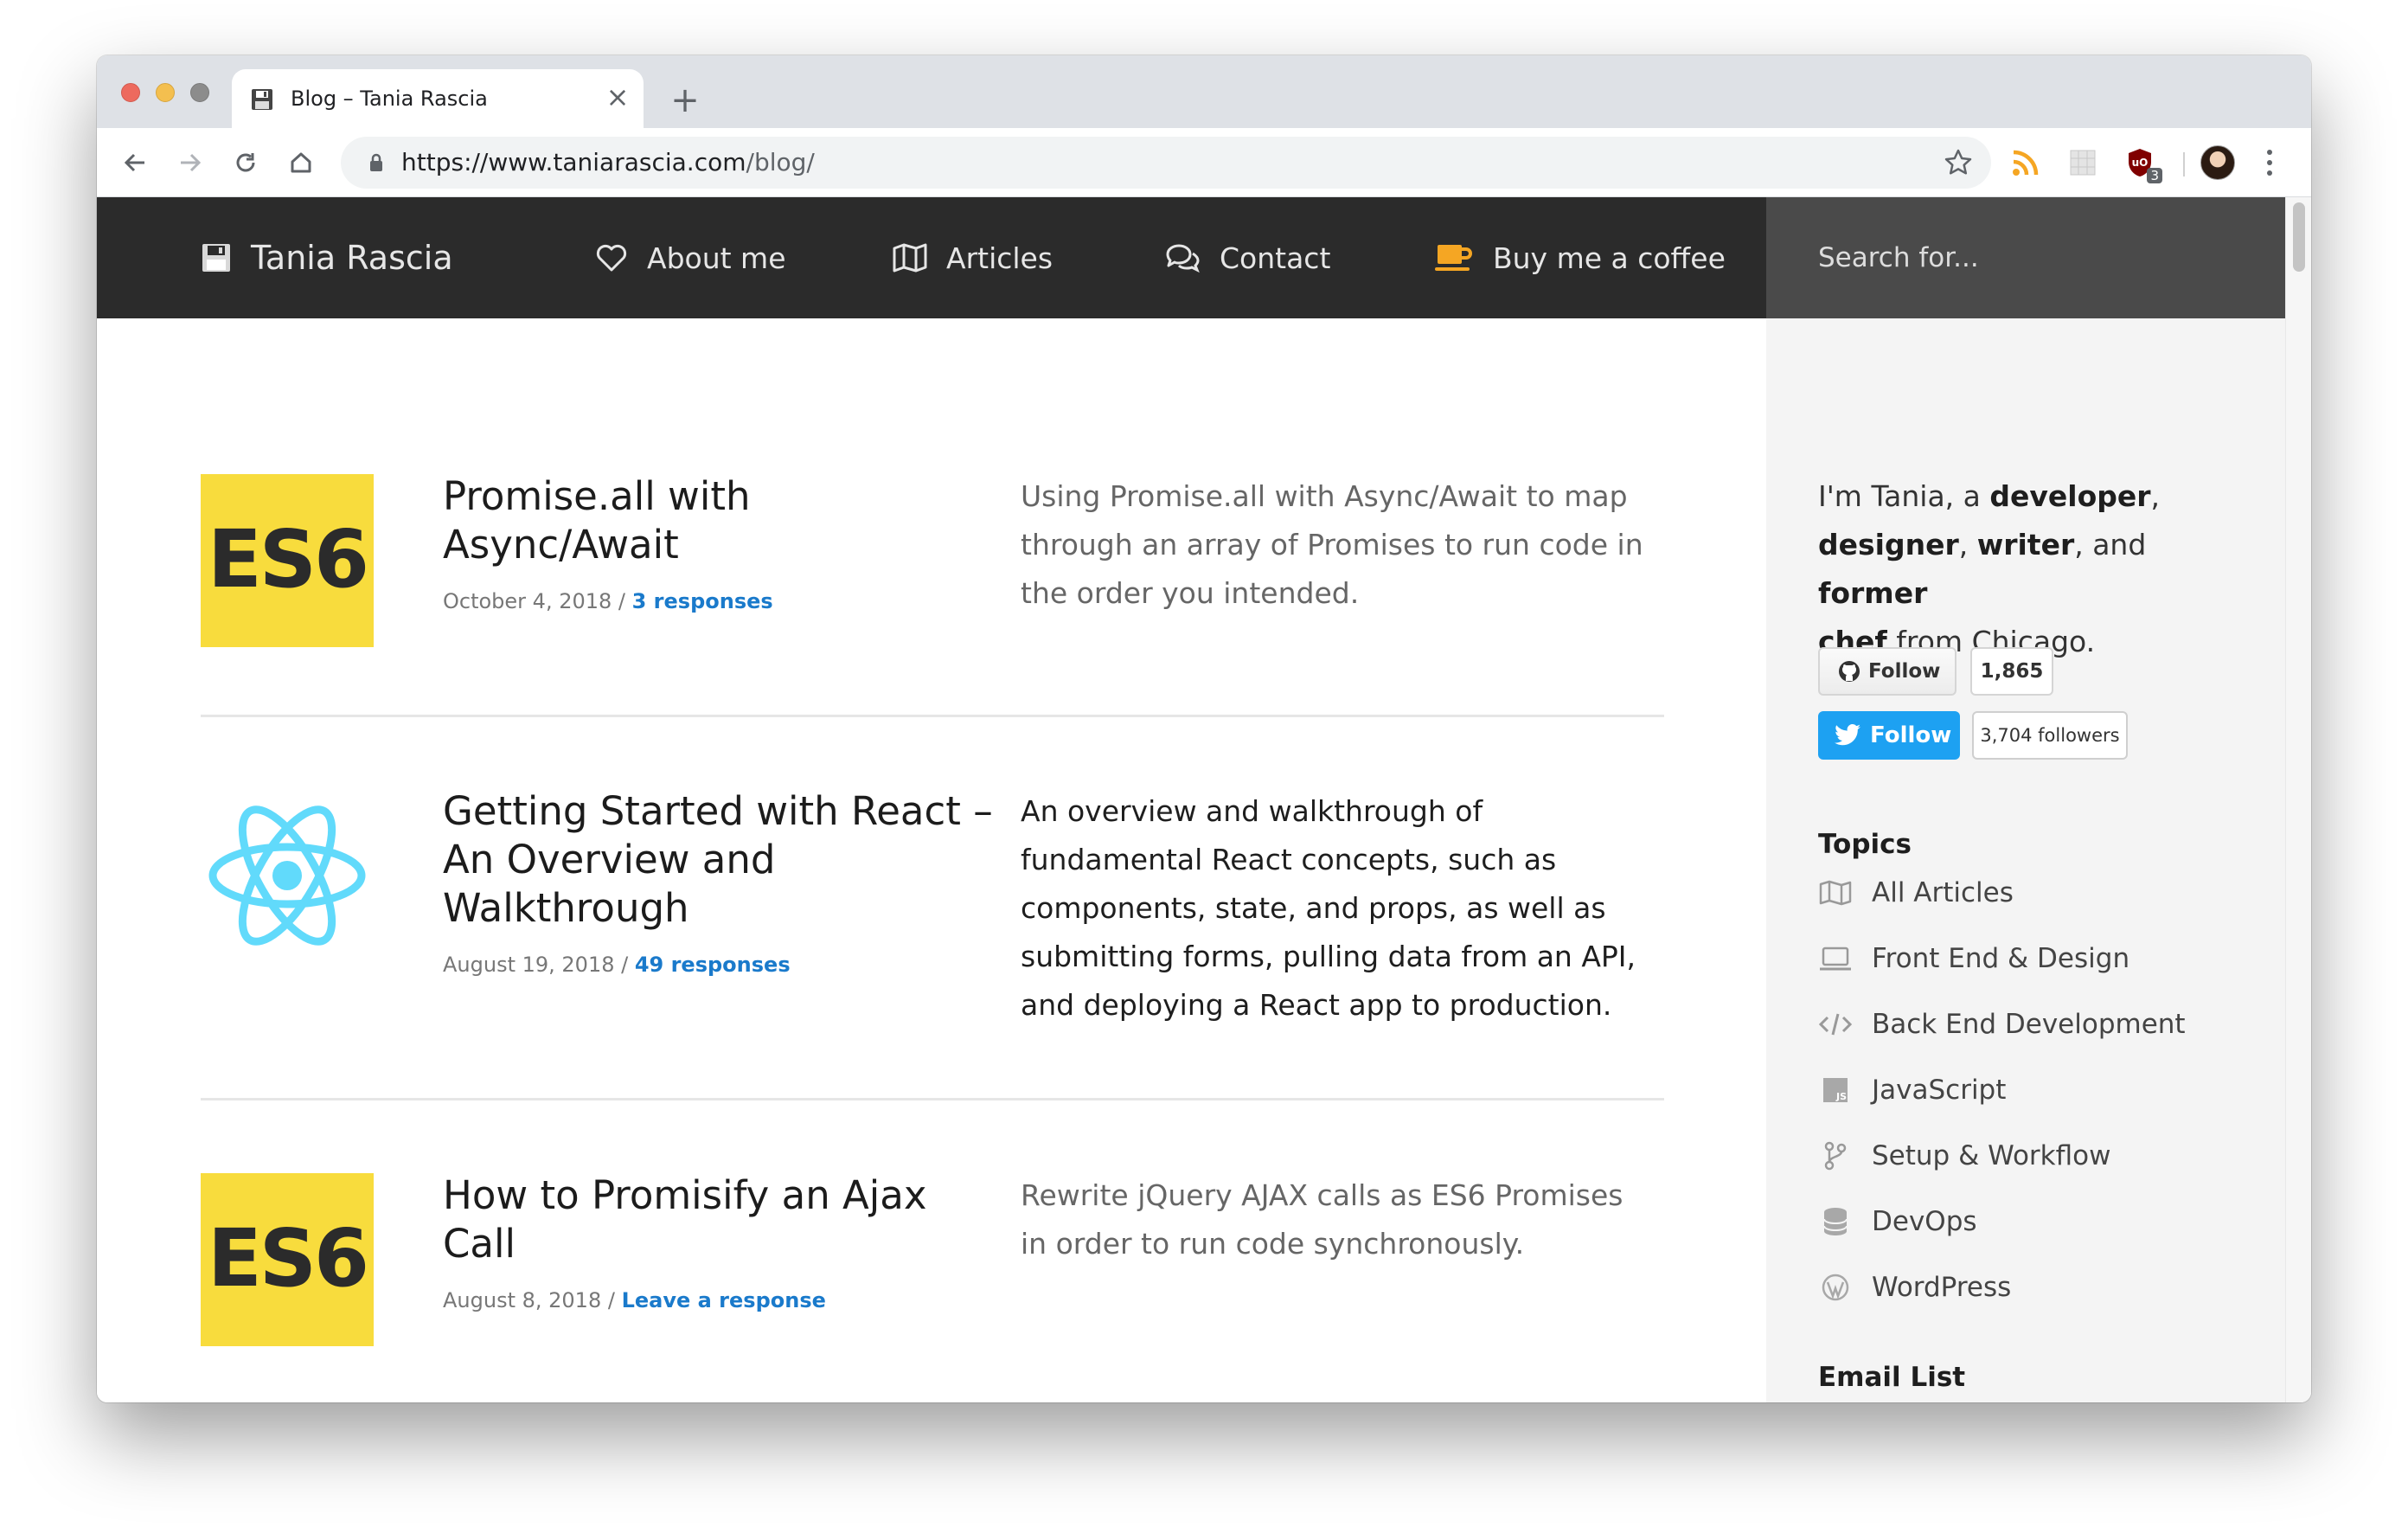 This screenshot has height=1540, width=2408. What do you see at coordinates (2002, 1024) in the screenshot?
I see `topic-back-end: Back End Development` at bounding box center [2002, 1024].